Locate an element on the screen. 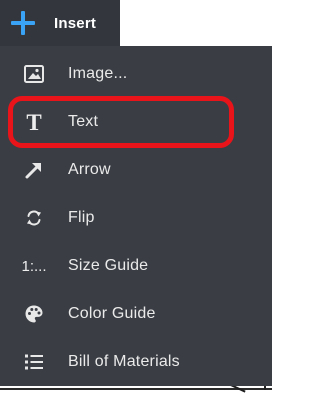 The width and height of the screenshot is (320, 393). menu-item-size-guide: 1:... Size Guide is located at coordinates (136, 266).